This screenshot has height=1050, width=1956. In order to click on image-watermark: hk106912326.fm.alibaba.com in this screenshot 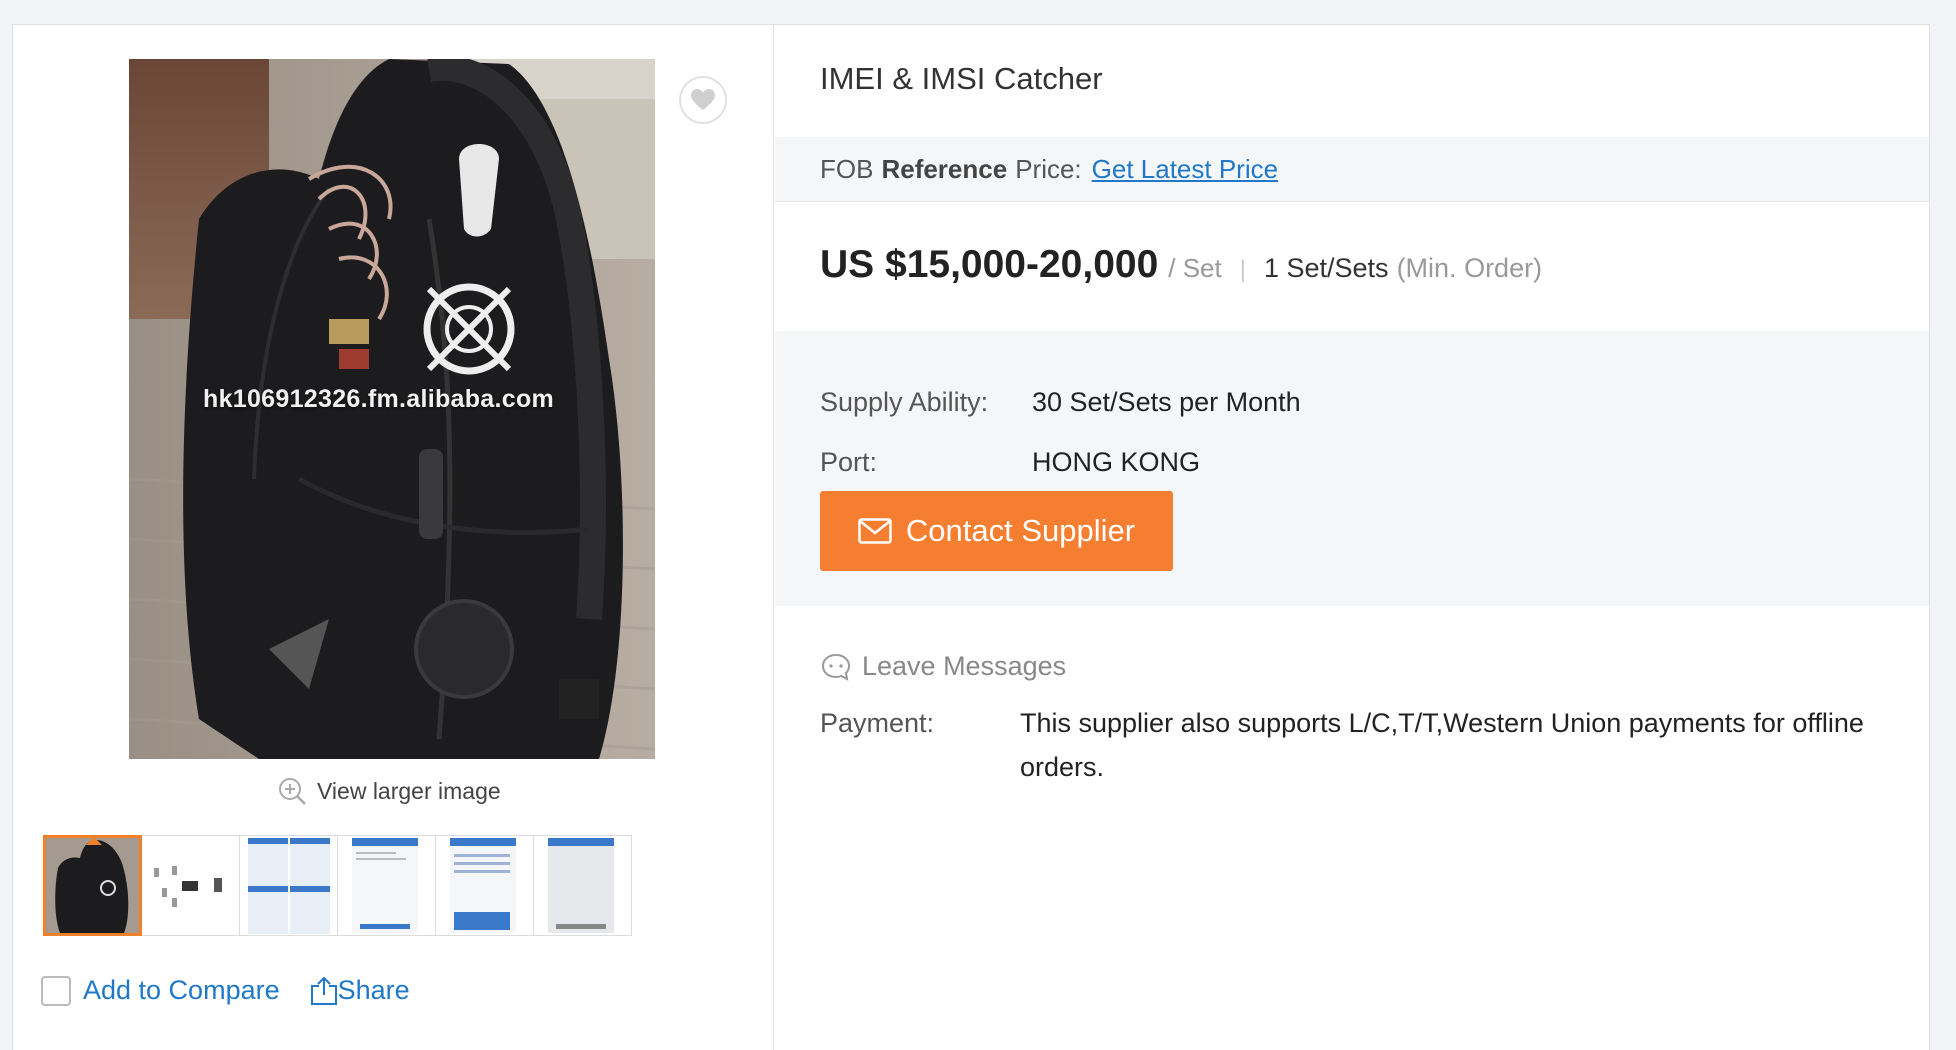, I will do `click(379, 399)`.